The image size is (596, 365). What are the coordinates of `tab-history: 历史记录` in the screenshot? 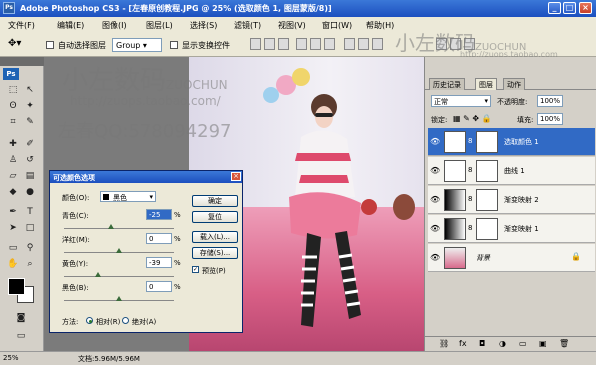 It's located at (447, 84).